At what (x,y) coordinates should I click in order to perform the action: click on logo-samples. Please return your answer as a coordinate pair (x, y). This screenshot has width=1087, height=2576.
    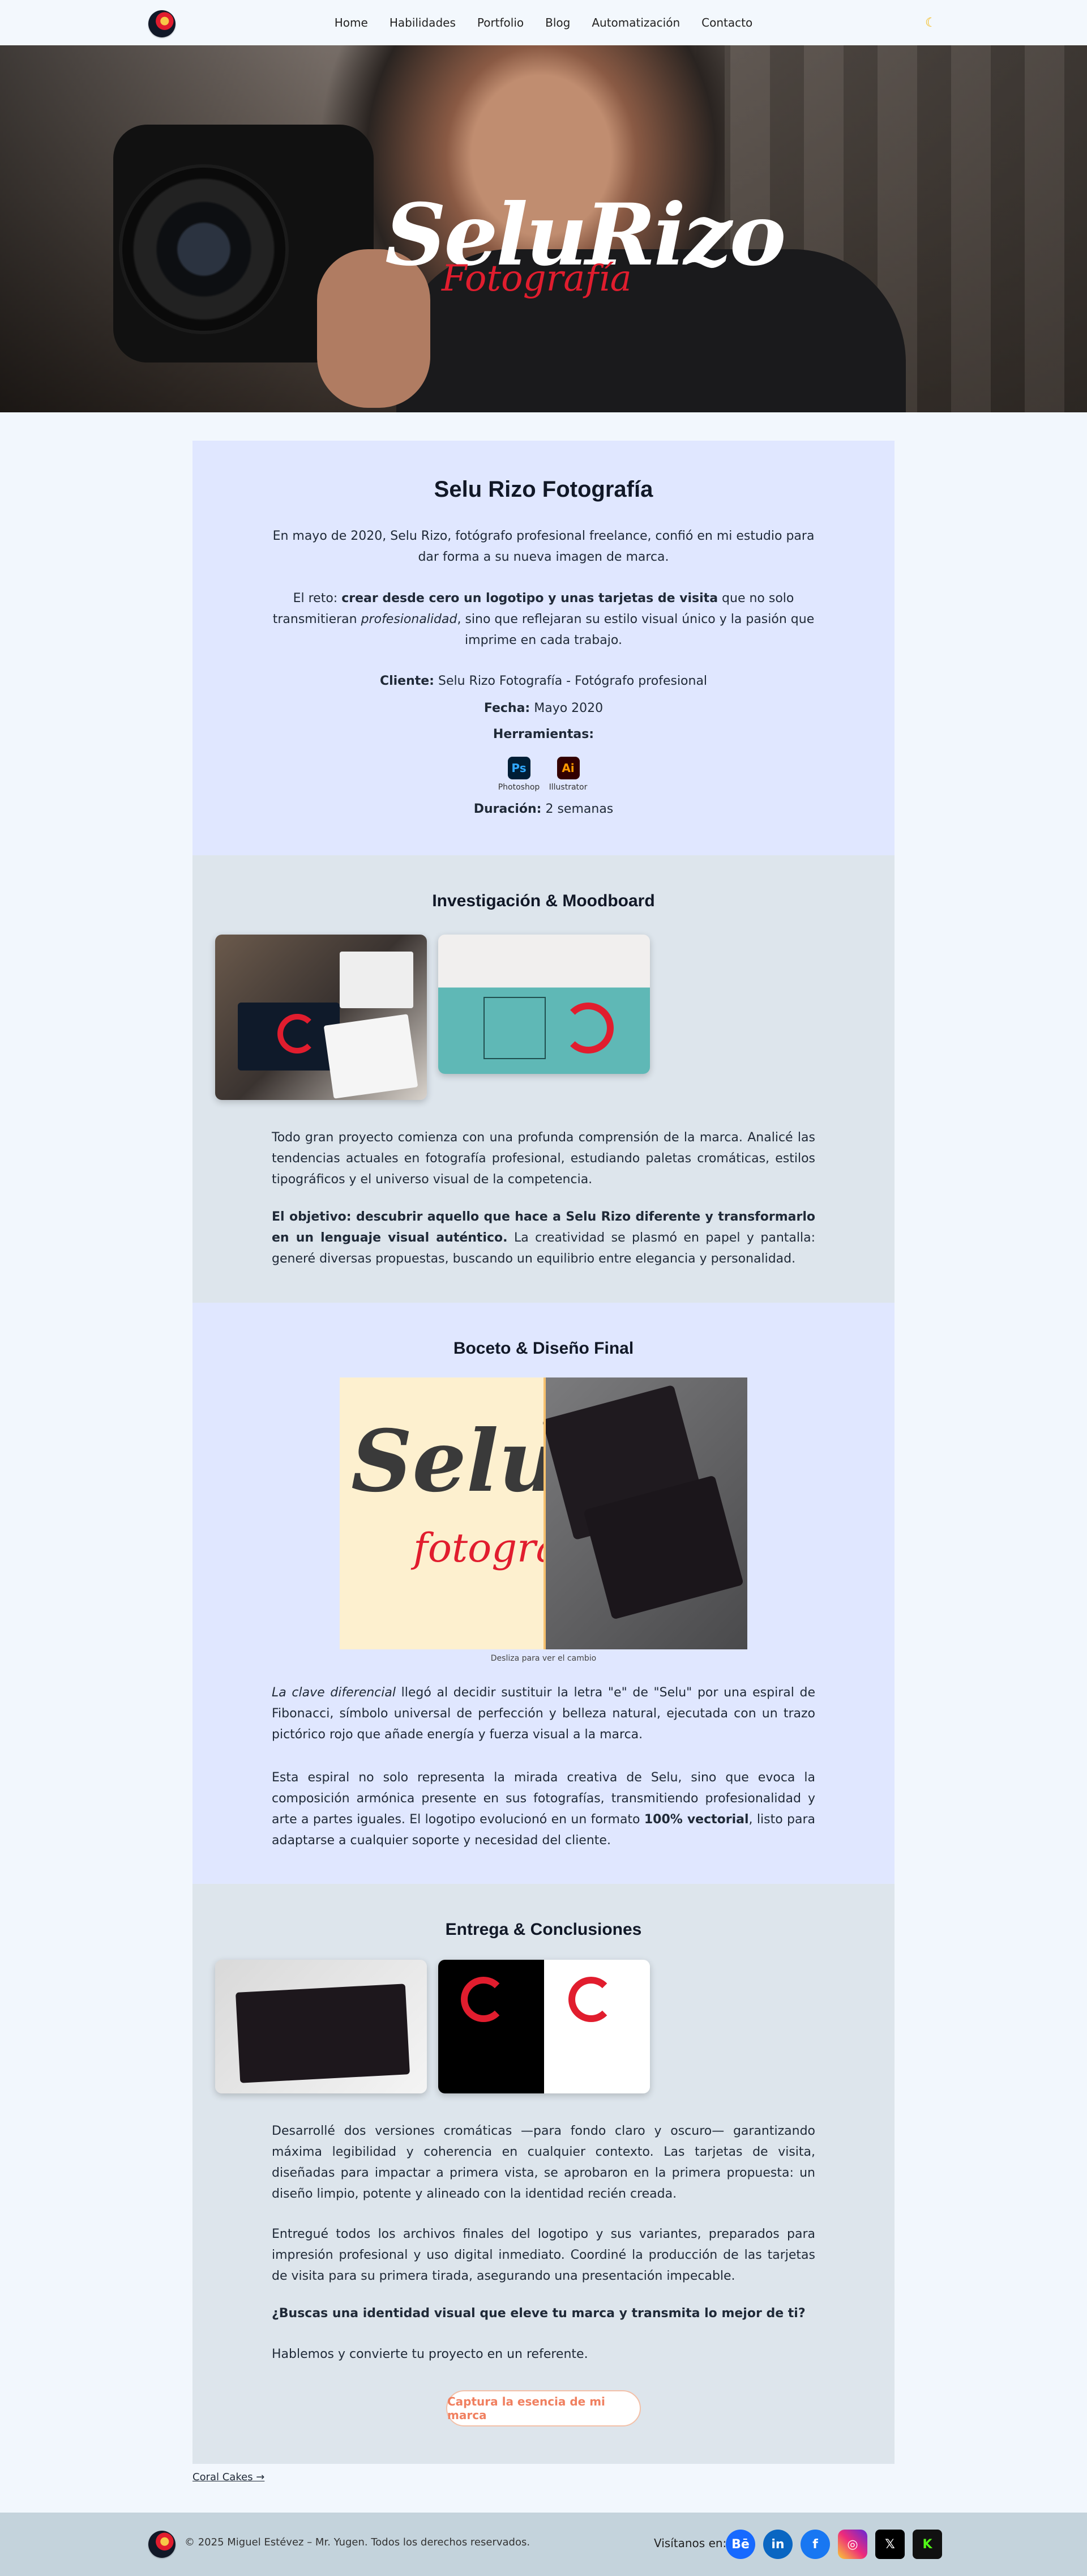
    Looking at the image, I should click on (376, 980).